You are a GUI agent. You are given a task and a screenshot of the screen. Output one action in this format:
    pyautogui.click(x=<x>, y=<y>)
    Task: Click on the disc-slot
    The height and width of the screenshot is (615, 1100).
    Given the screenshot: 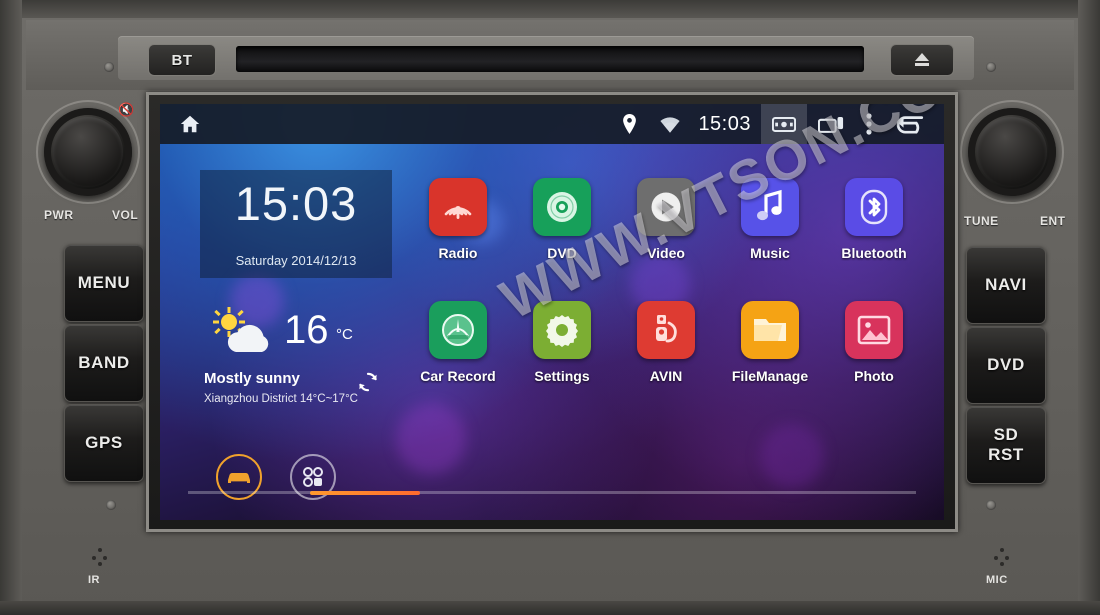 What is the action you would take?
    pyautogui.click(x=550, y=59)
    